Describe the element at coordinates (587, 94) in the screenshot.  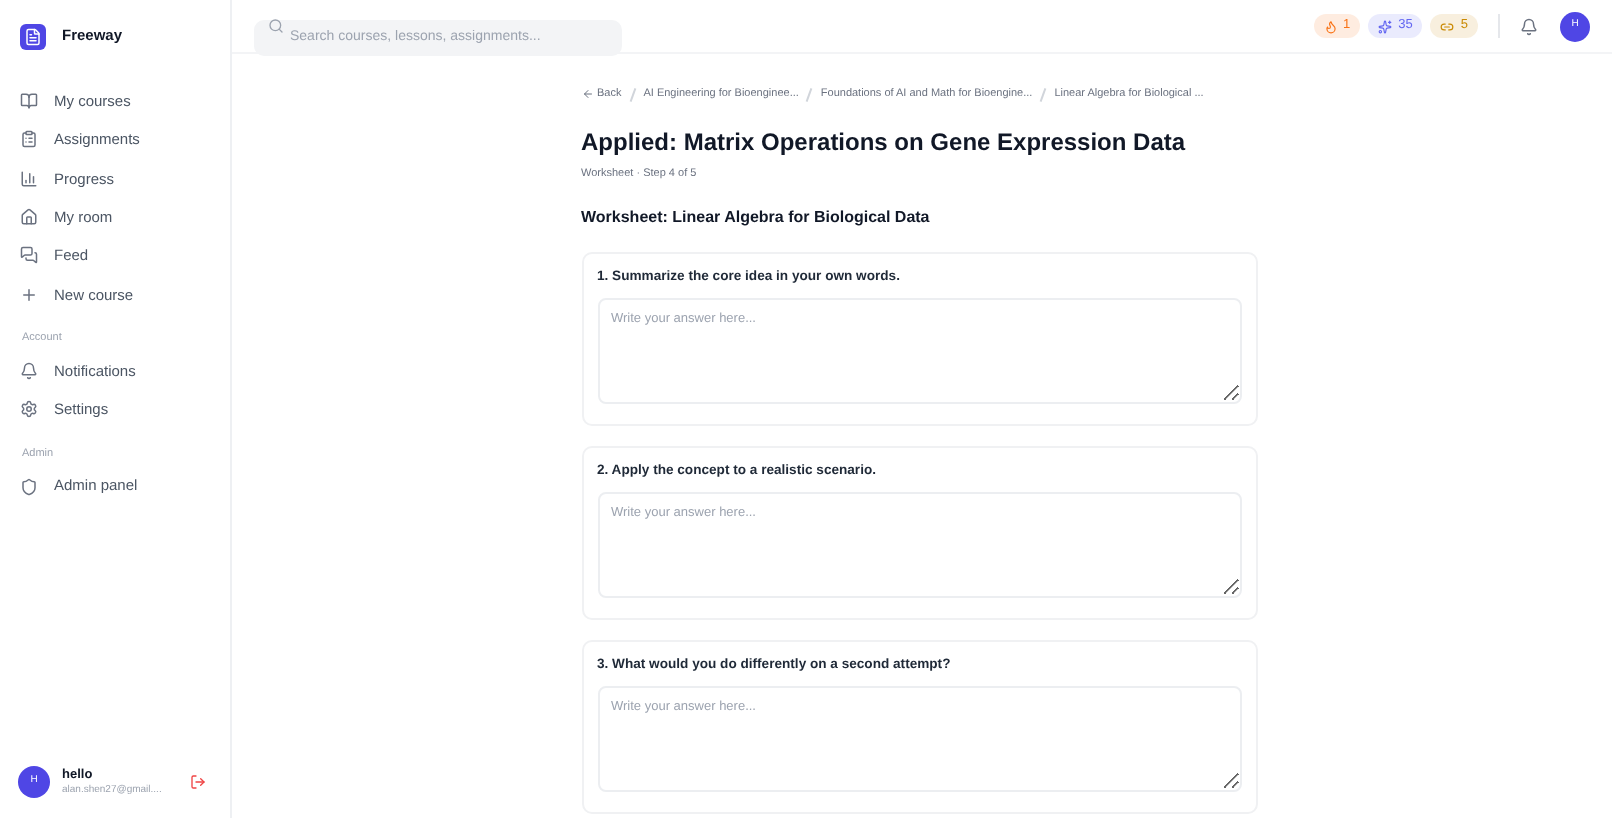
I see `back-arrow-icon` at that location.